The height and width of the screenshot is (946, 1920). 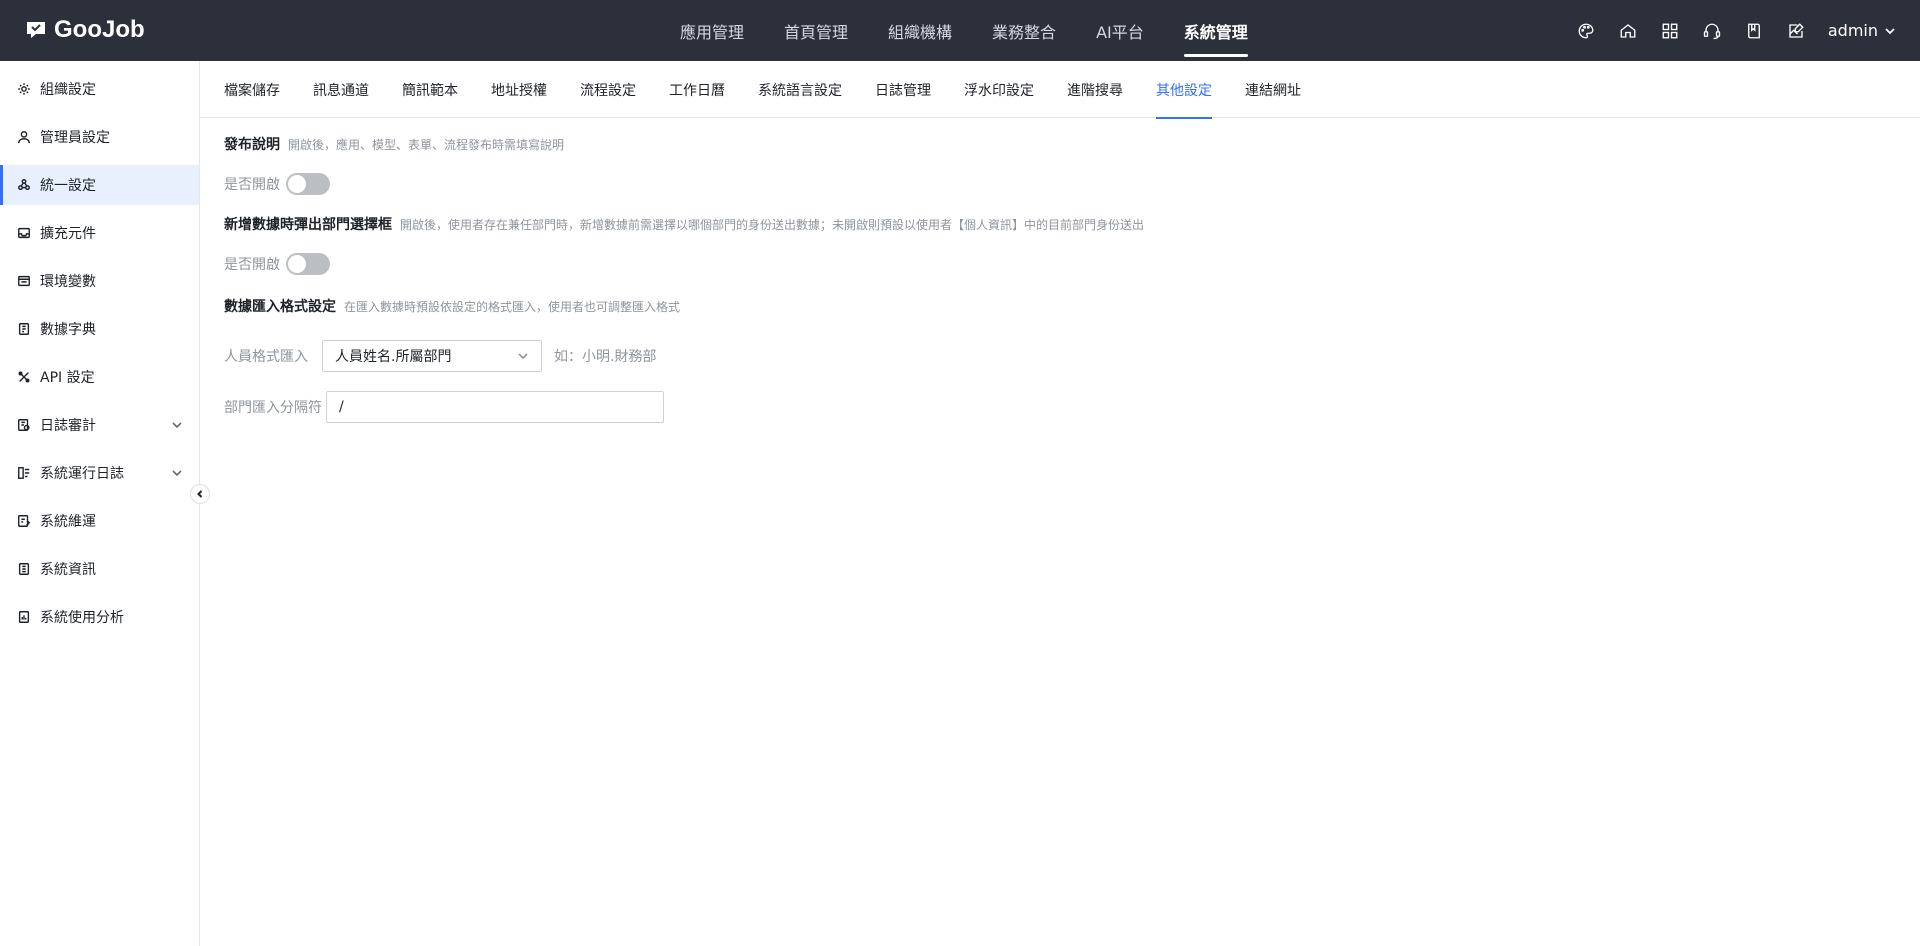 What do you see at coordinates (999, 89) in the screenshot?
I see `settings-tab: 浮水印設定` at bounding box center [999, 89].